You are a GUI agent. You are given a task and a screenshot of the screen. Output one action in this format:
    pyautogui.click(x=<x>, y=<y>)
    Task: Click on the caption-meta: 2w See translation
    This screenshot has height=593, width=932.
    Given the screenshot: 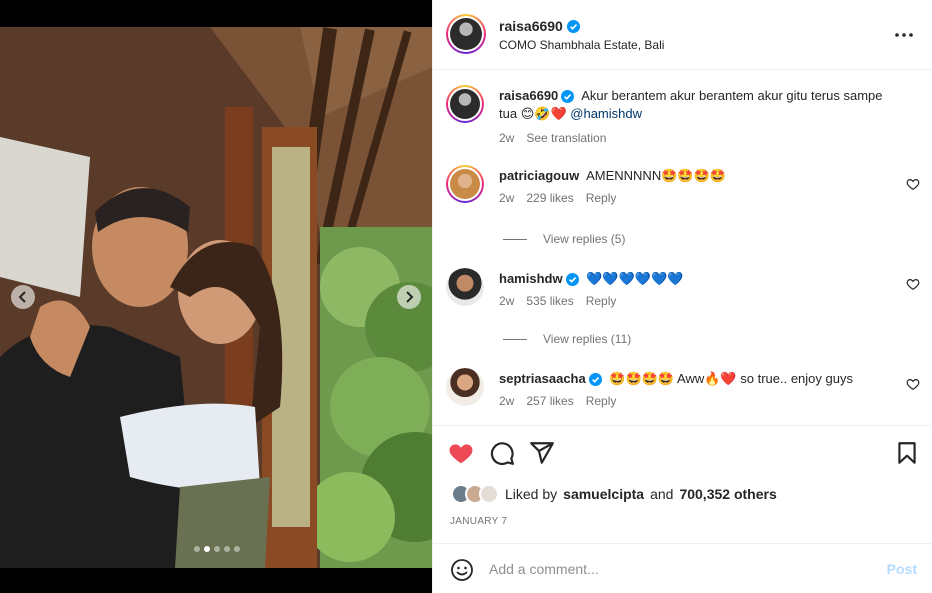 What is the action you would take?
    pyautogui.click(x=552, y=138)
    